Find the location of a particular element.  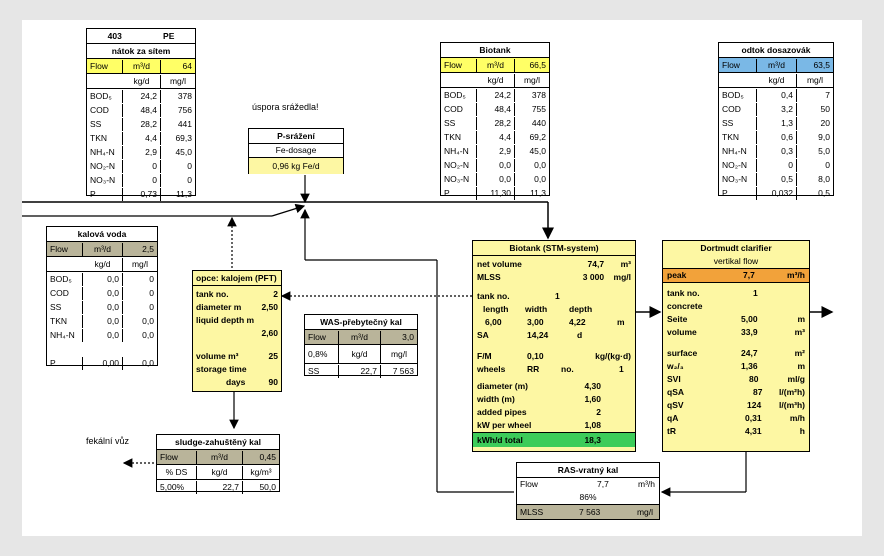

biotank_in-kg-cell: 24,2 is located at coordinates (496, 95).